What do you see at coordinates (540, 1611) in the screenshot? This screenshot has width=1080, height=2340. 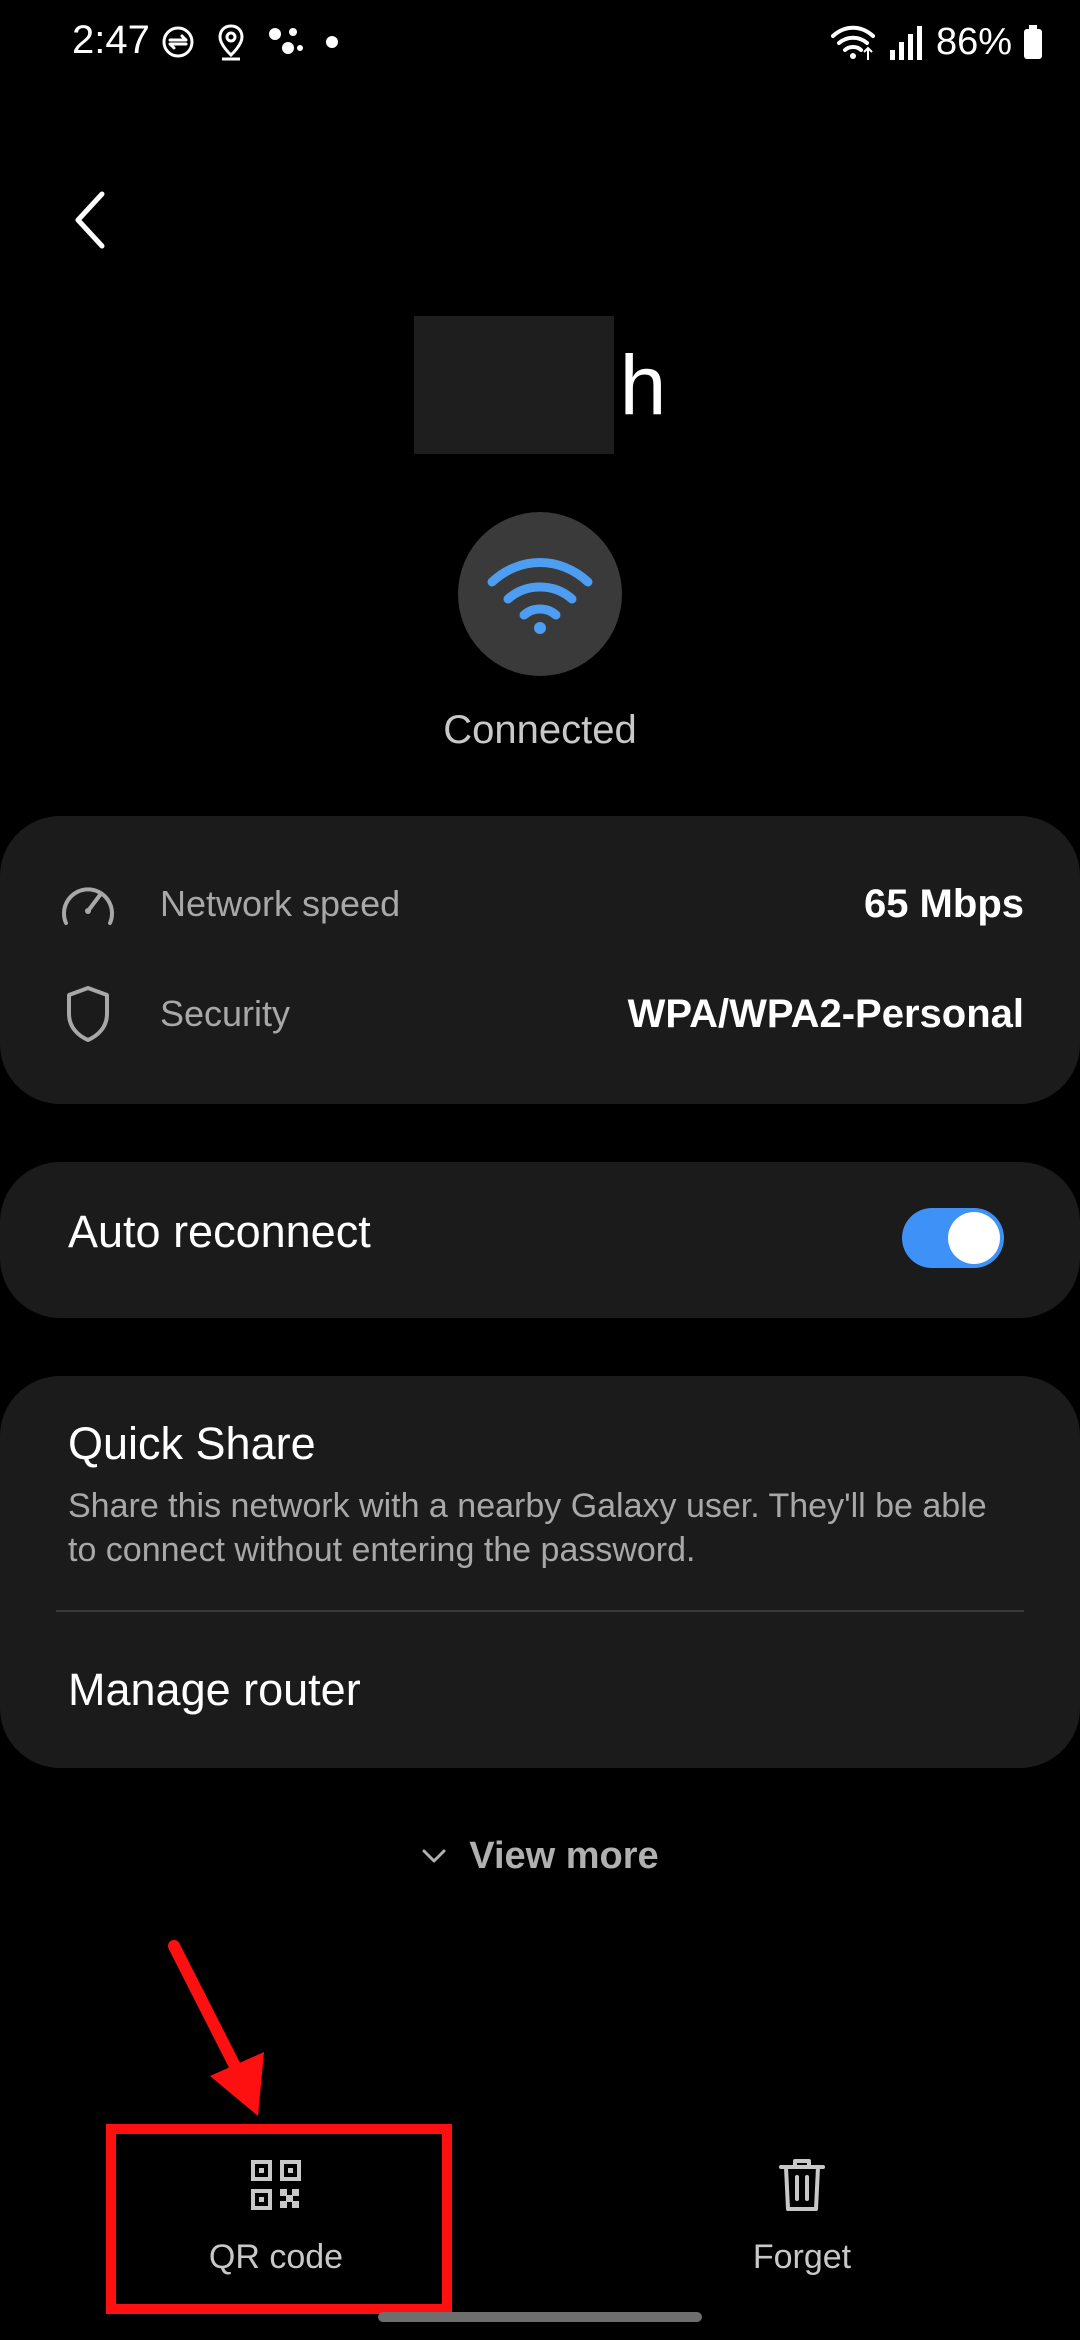 I see `divider` at bounding box center [540, 1611].